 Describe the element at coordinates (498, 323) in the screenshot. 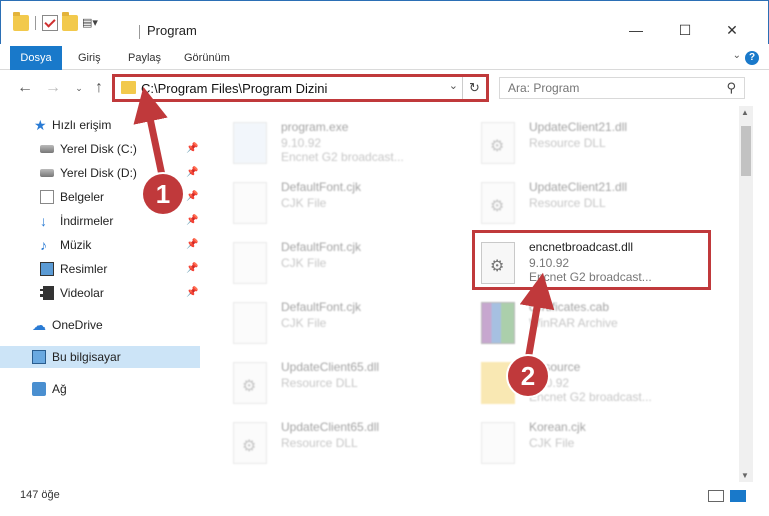

I see `archive-file-icon` at that location.